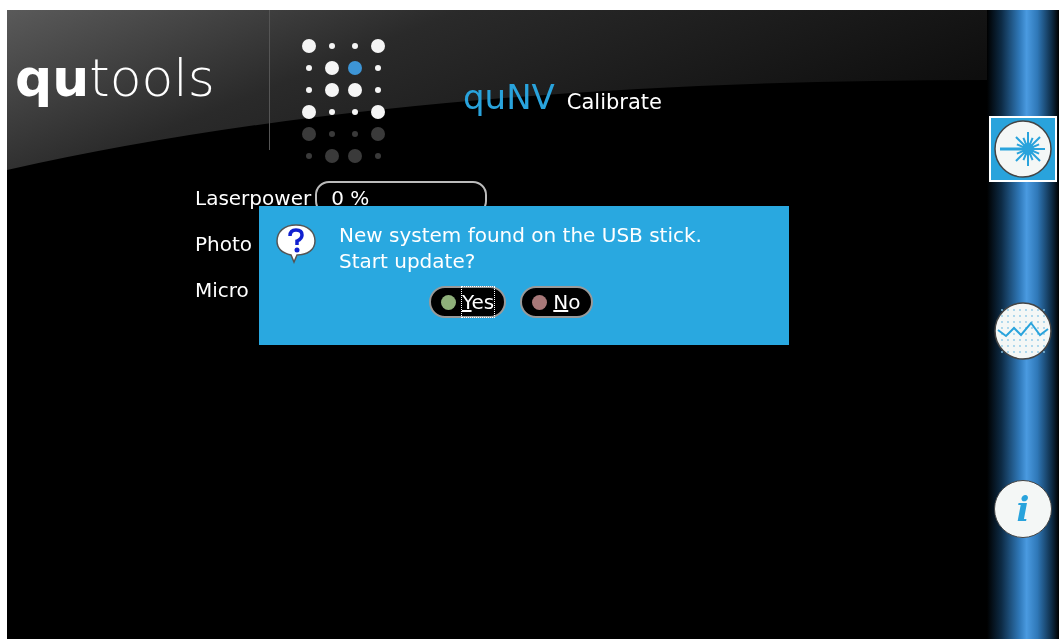 The height and width of the screenshot is (639, 1059). I want to click on laser-icon, so click(1023, 149).